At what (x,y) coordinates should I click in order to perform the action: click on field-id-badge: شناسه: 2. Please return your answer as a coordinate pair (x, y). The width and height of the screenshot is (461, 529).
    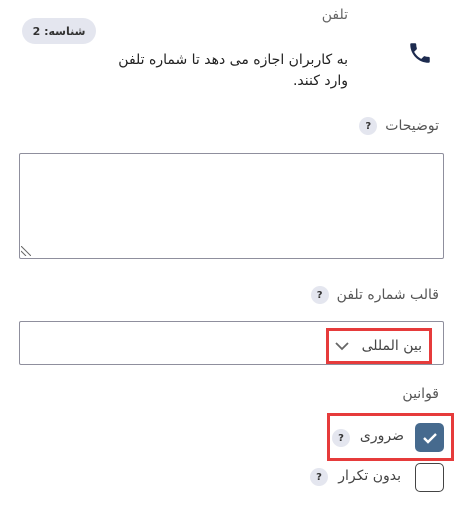
    Looking at the image, I should click on (59, 31).